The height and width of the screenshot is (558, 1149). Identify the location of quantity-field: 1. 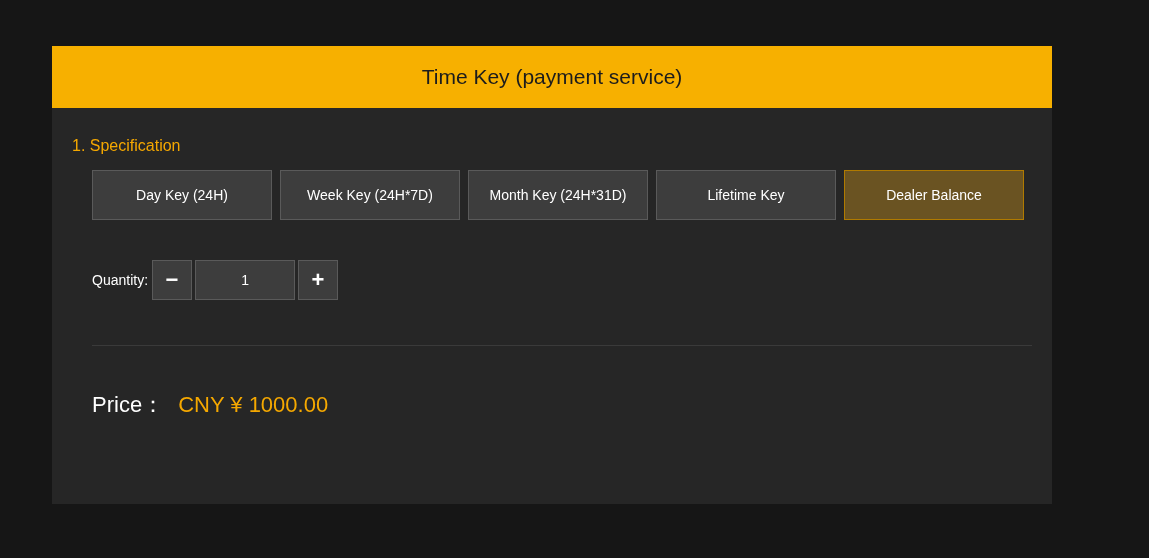
(245, 280).